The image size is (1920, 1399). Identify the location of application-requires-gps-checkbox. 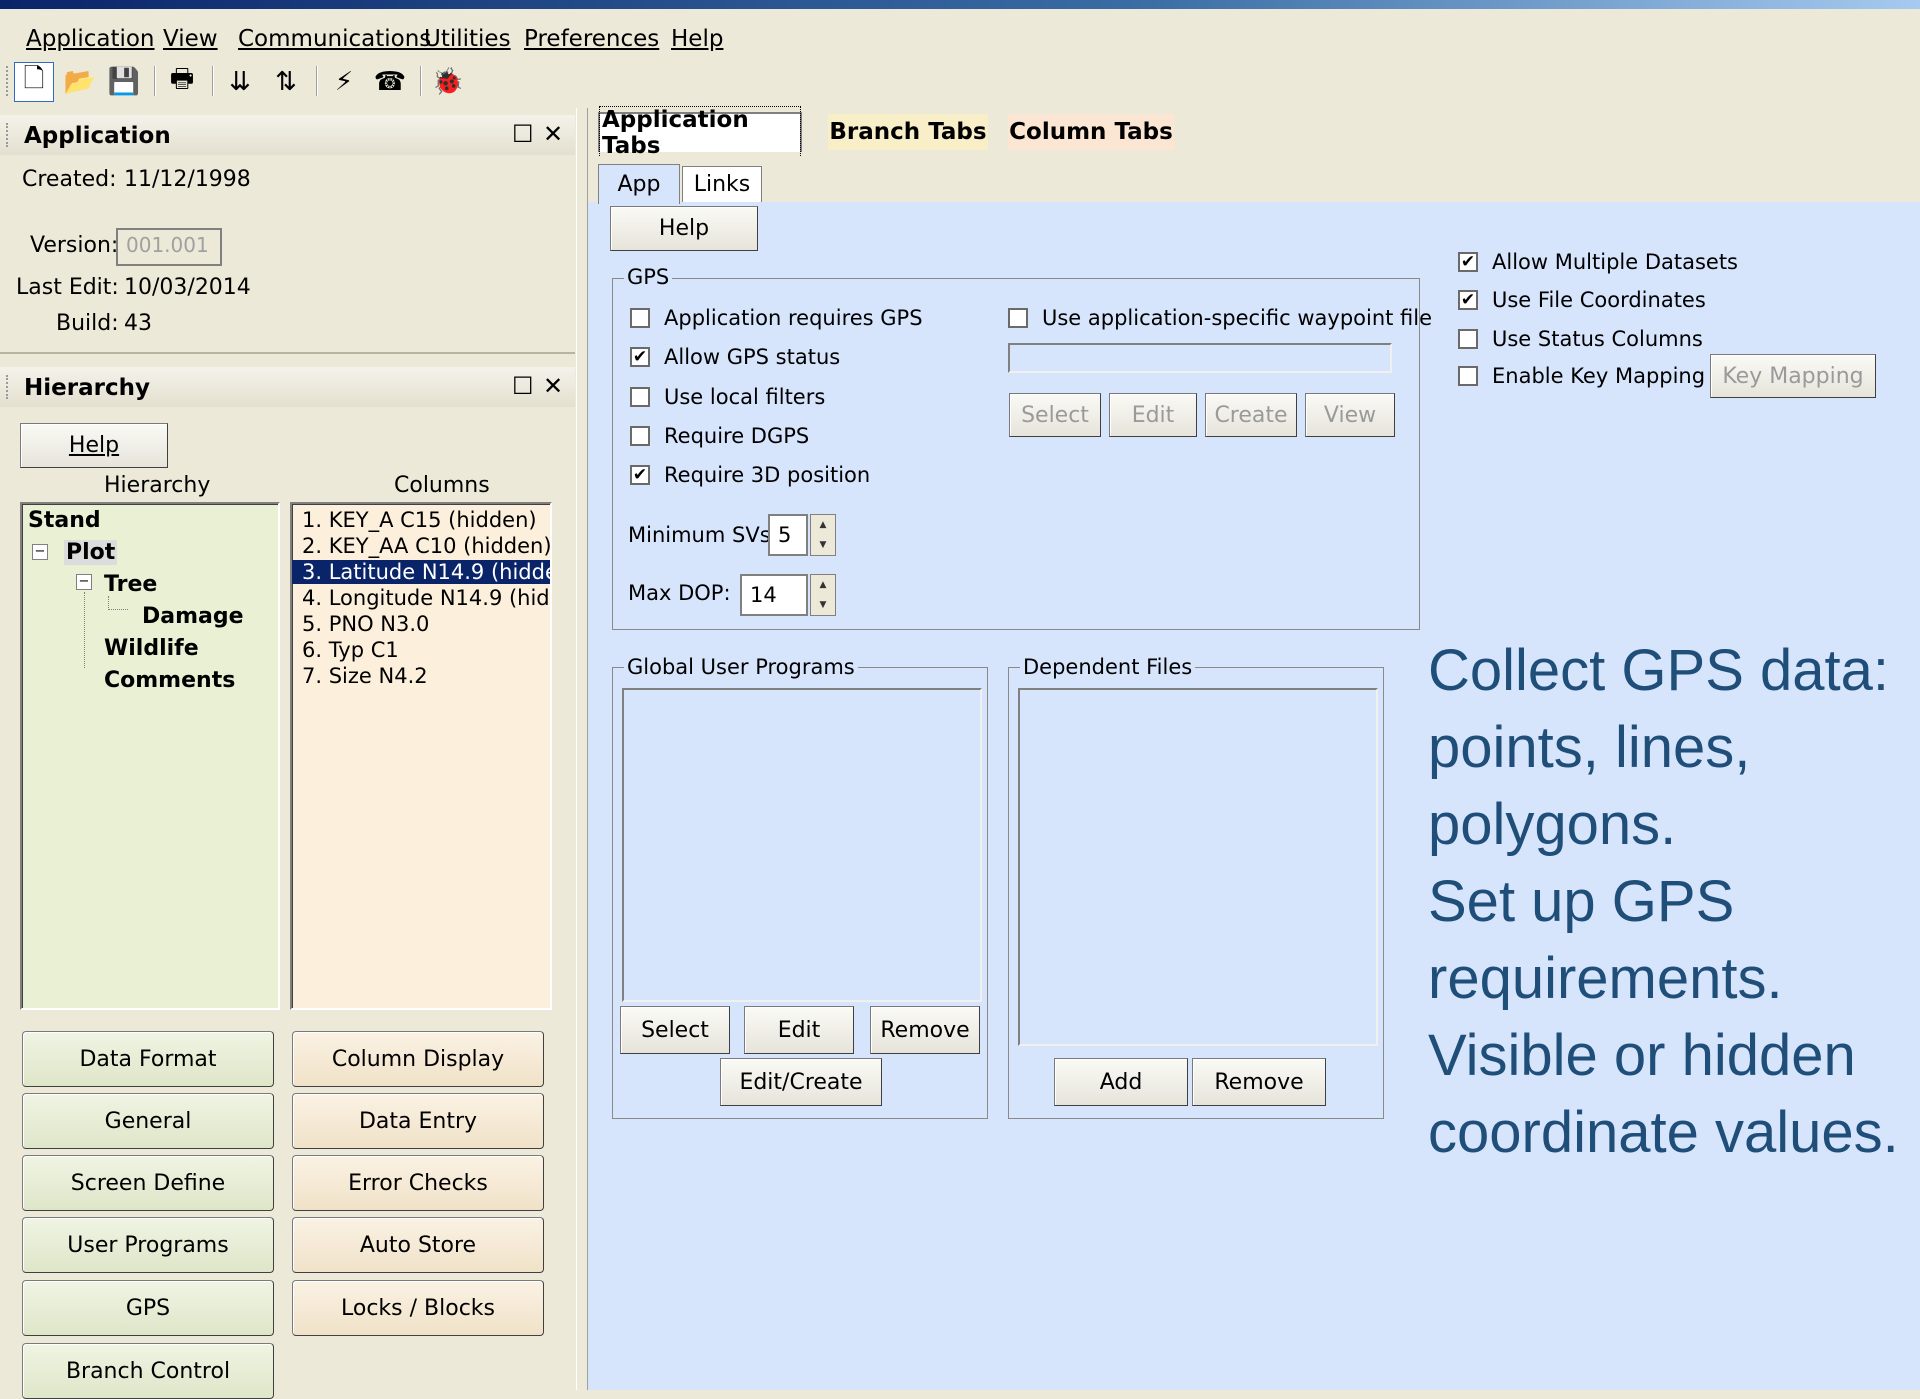
(640, 318).